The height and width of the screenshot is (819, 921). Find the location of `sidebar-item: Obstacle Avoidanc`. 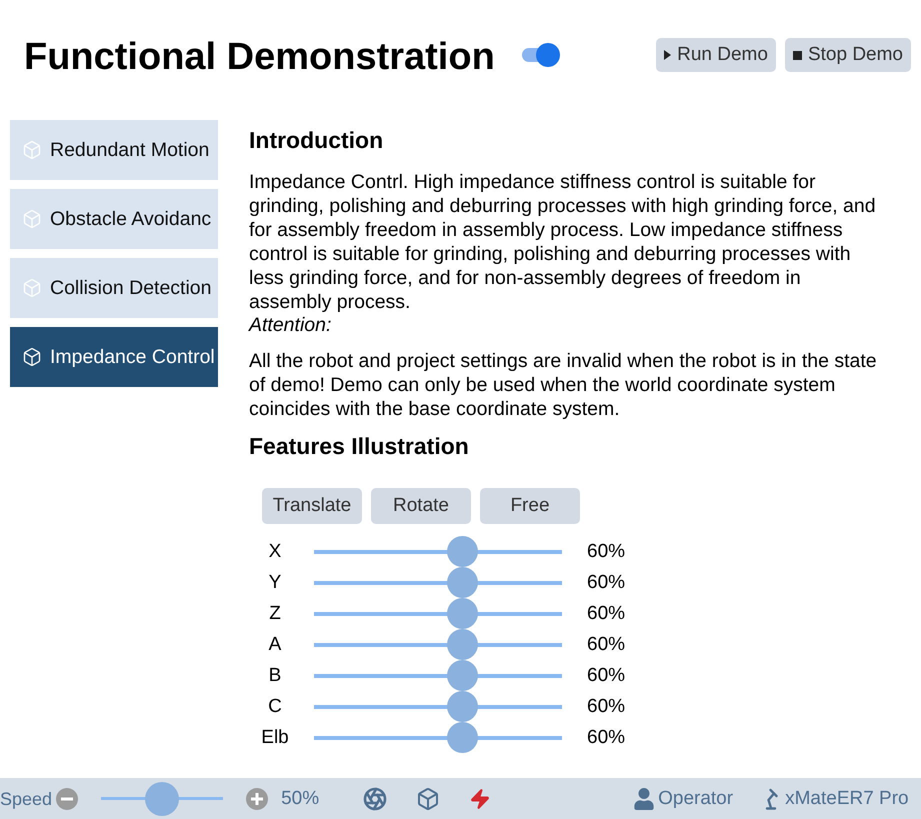

sidebar-item: Obstacle Avoidanc is located at coordinates (114, 219).